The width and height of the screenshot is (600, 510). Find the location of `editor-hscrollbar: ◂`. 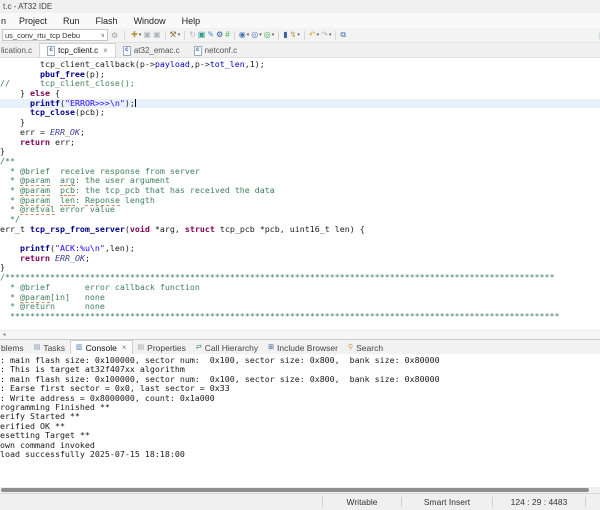

editor-hscrollbar: ◂ is located at coordinates (300, 334).